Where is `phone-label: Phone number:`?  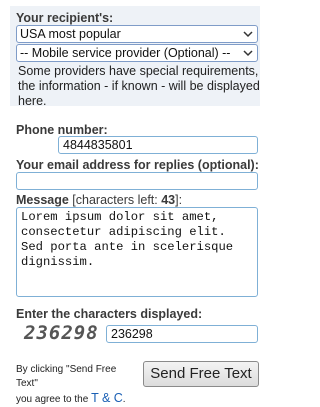 phone-label: Phone number: is located at coordinates (62, 130).